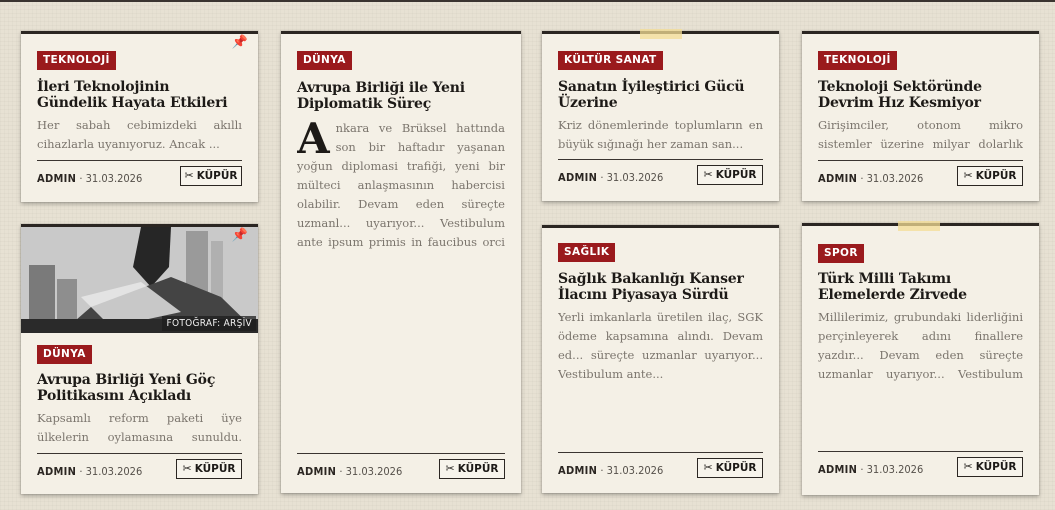 The image size is (1055, 510). I want to click on category-badge: SAĞLIK, so click(587, 252).